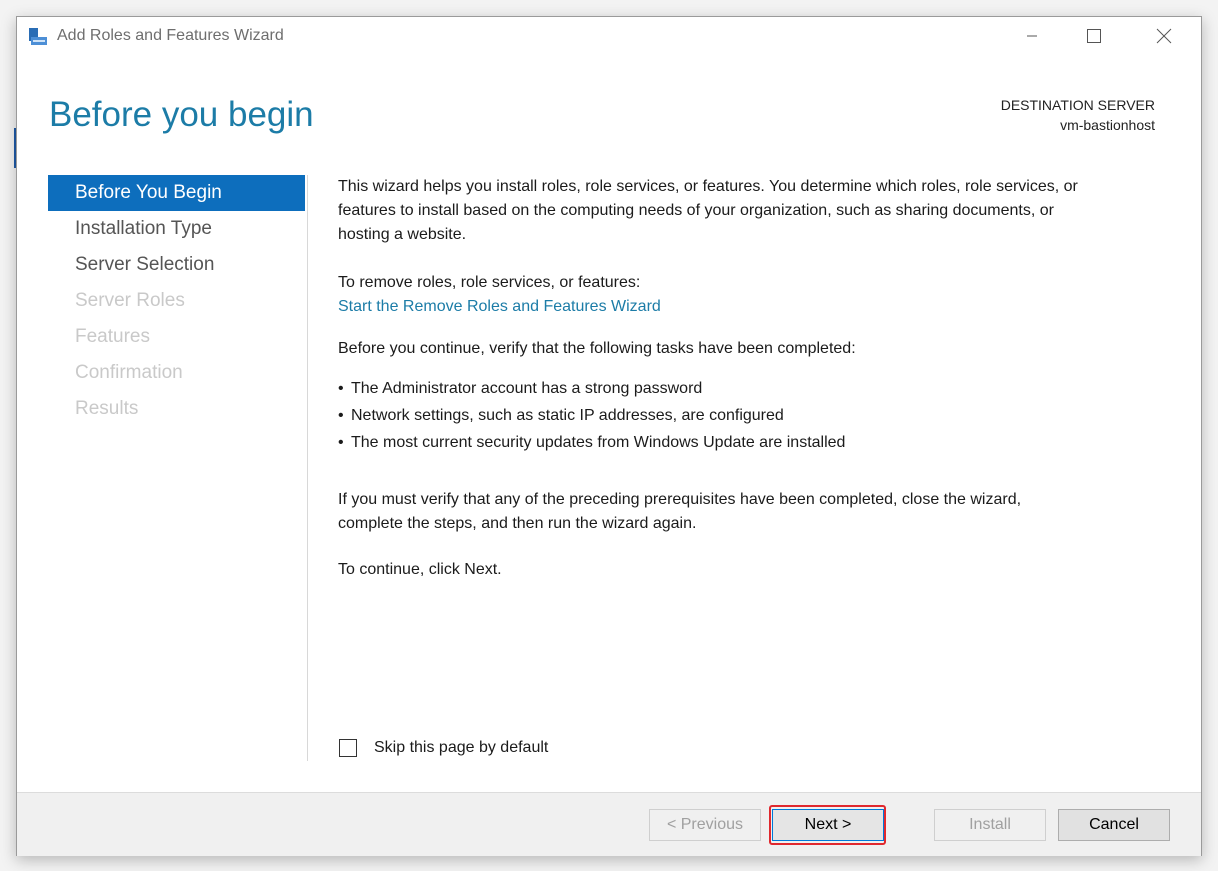 The height and width of the screenshot is (871, 1218). What do you see at coordinates (461, 748) in the screenshot?
I see `skip-page-label: Skip this page by default` at bounding box center [461, 748].